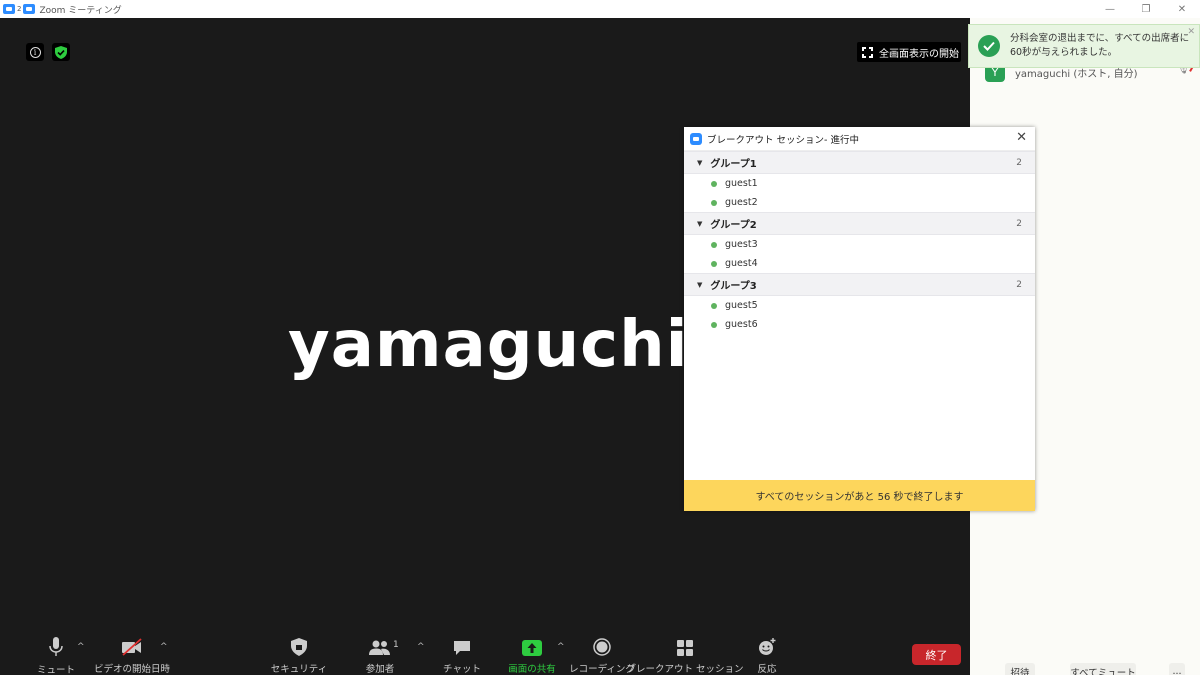  I want to click on microphone-icon, so click(56, 647).